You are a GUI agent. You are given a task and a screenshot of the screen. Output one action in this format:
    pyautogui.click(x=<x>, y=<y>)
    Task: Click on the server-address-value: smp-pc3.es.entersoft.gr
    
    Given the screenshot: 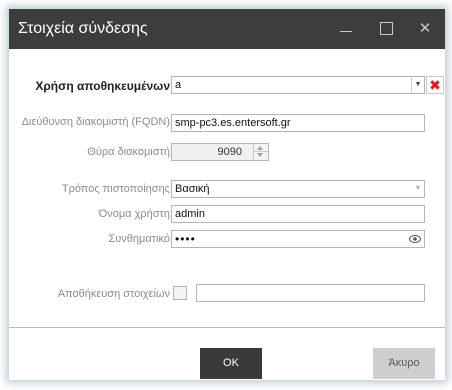 What is the action you would take?
    pyautogui.click(x=233, y=123)
    